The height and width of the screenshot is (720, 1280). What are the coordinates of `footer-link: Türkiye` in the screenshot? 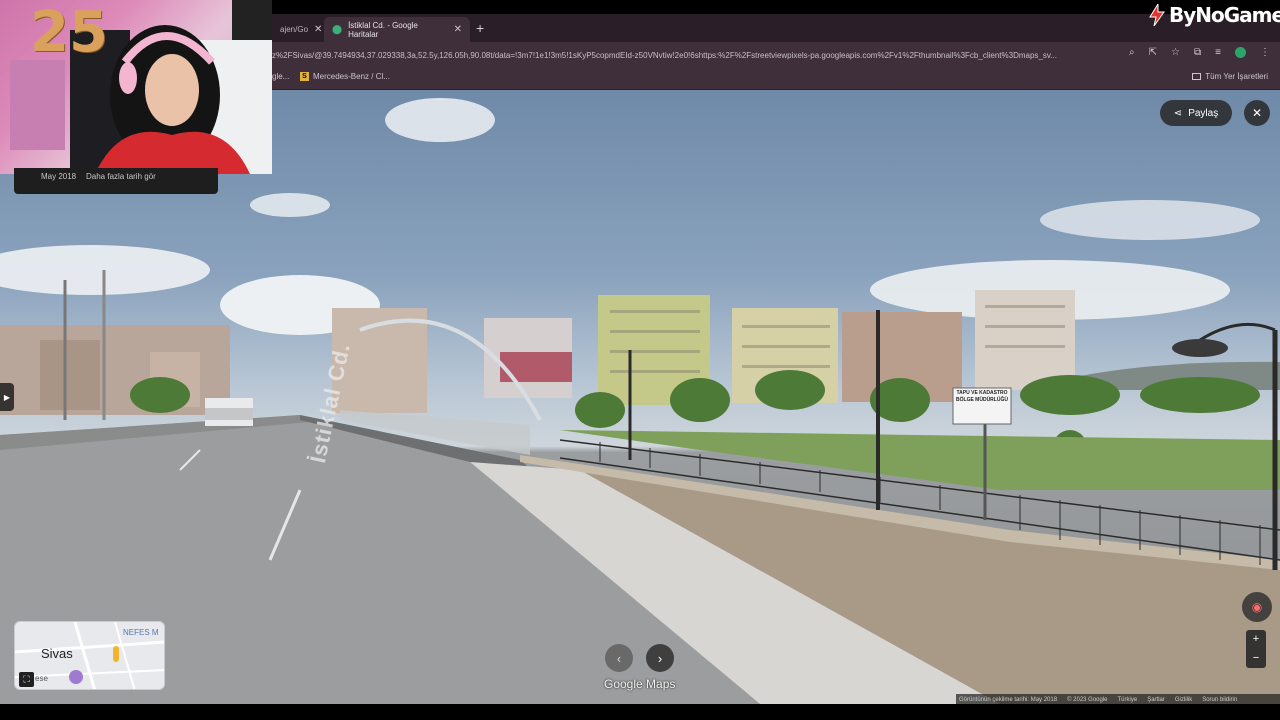 It's located at (1128, 700).